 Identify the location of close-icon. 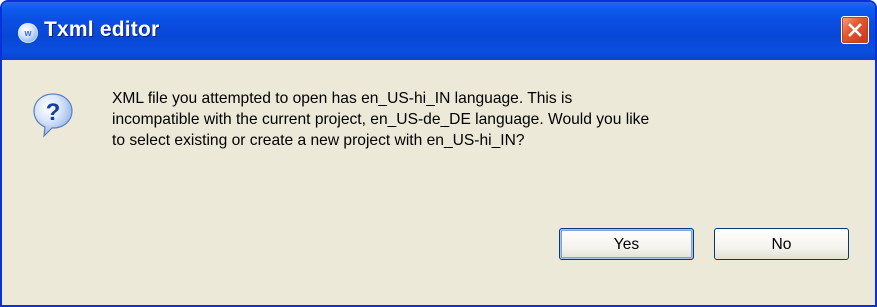
(855, 30).